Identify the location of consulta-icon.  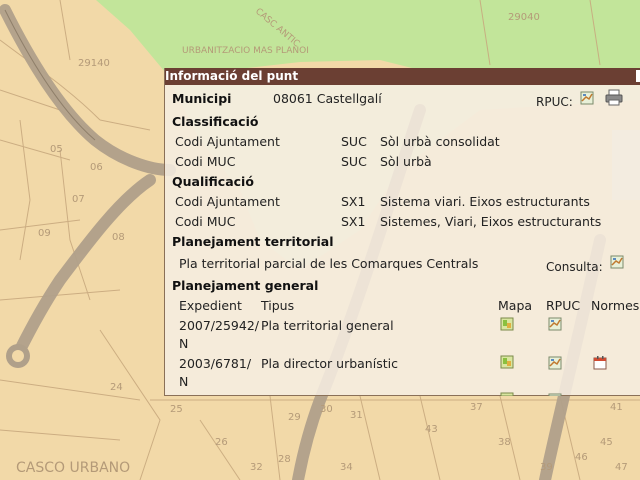
(617, 262).